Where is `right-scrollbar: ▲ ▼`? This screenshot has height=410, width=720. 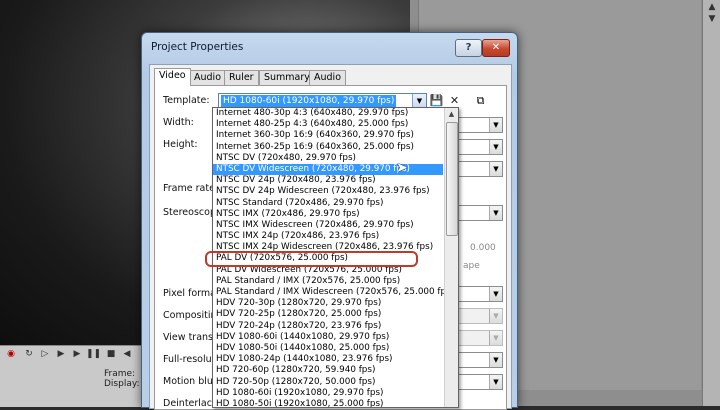
right-scrollbar: ▲ ▼ is located at coordinates (711, 203).